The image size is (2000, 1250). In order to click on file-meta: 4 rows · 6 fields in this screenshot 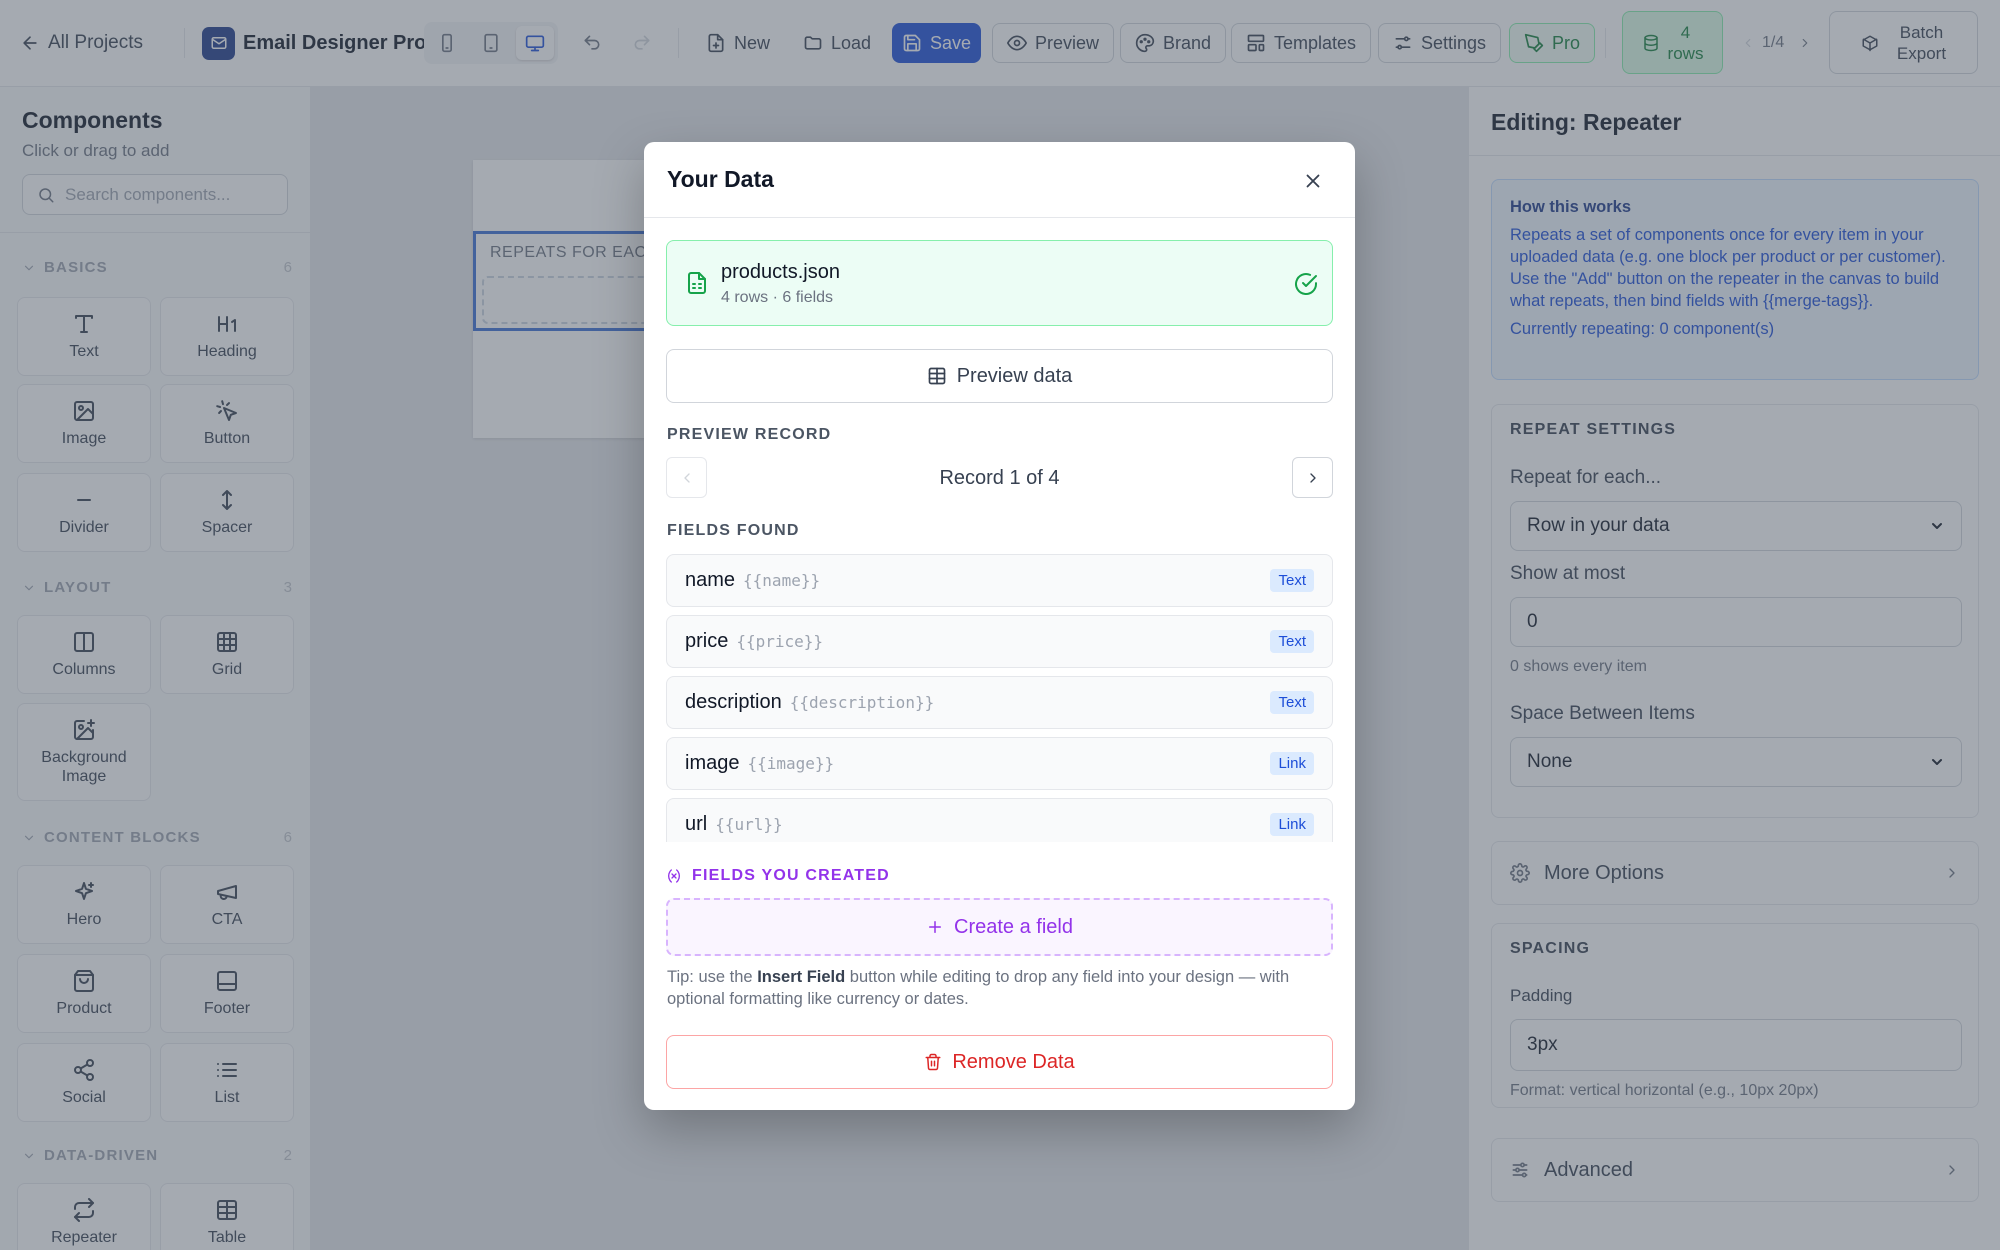, I will do `click(777, 297)`.